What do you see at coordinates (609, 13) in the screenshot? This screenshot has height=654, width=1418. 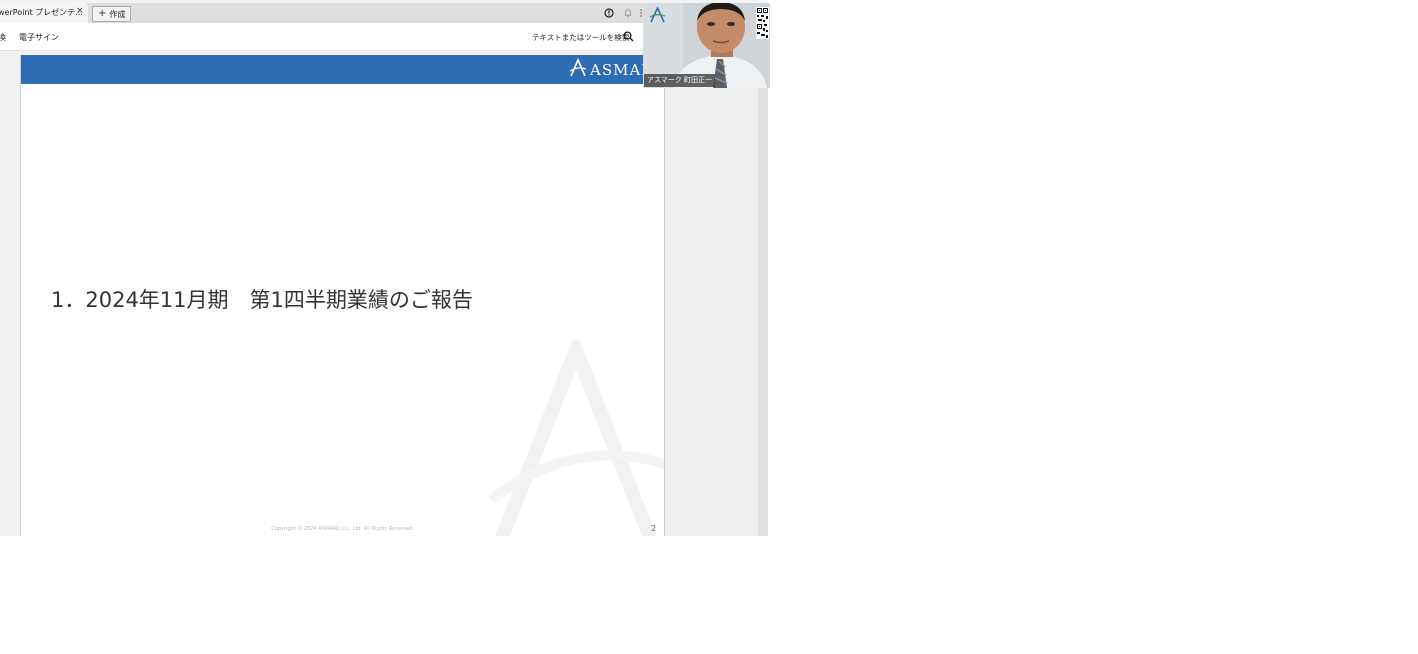 I see `alert-circle-icon` at bounding box center [609, 13].